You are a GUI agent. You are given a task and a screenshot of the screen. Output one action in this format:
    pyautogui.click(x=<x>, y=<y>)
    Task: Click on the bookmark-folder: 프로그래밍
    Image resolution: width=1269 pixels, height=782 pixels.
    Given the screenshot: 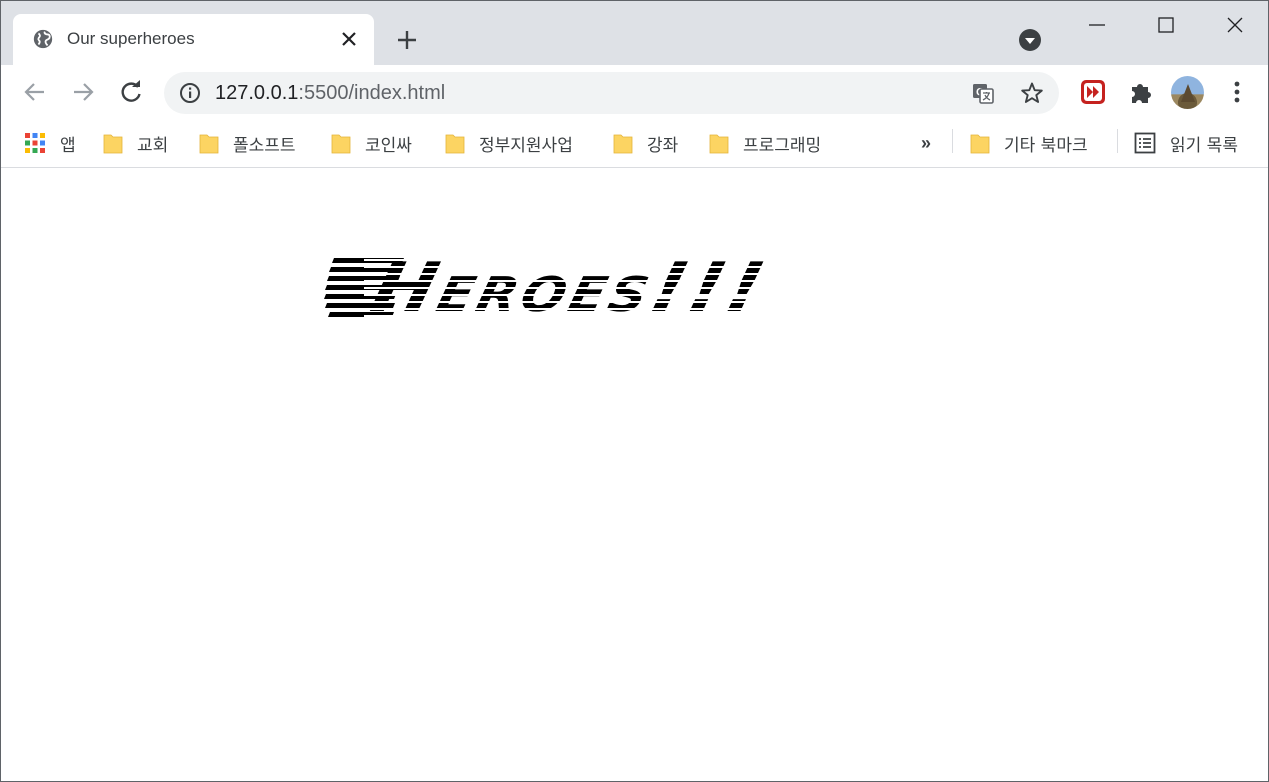 What is the action you would take?
    pyautogui.click(x=765, y=143)
    